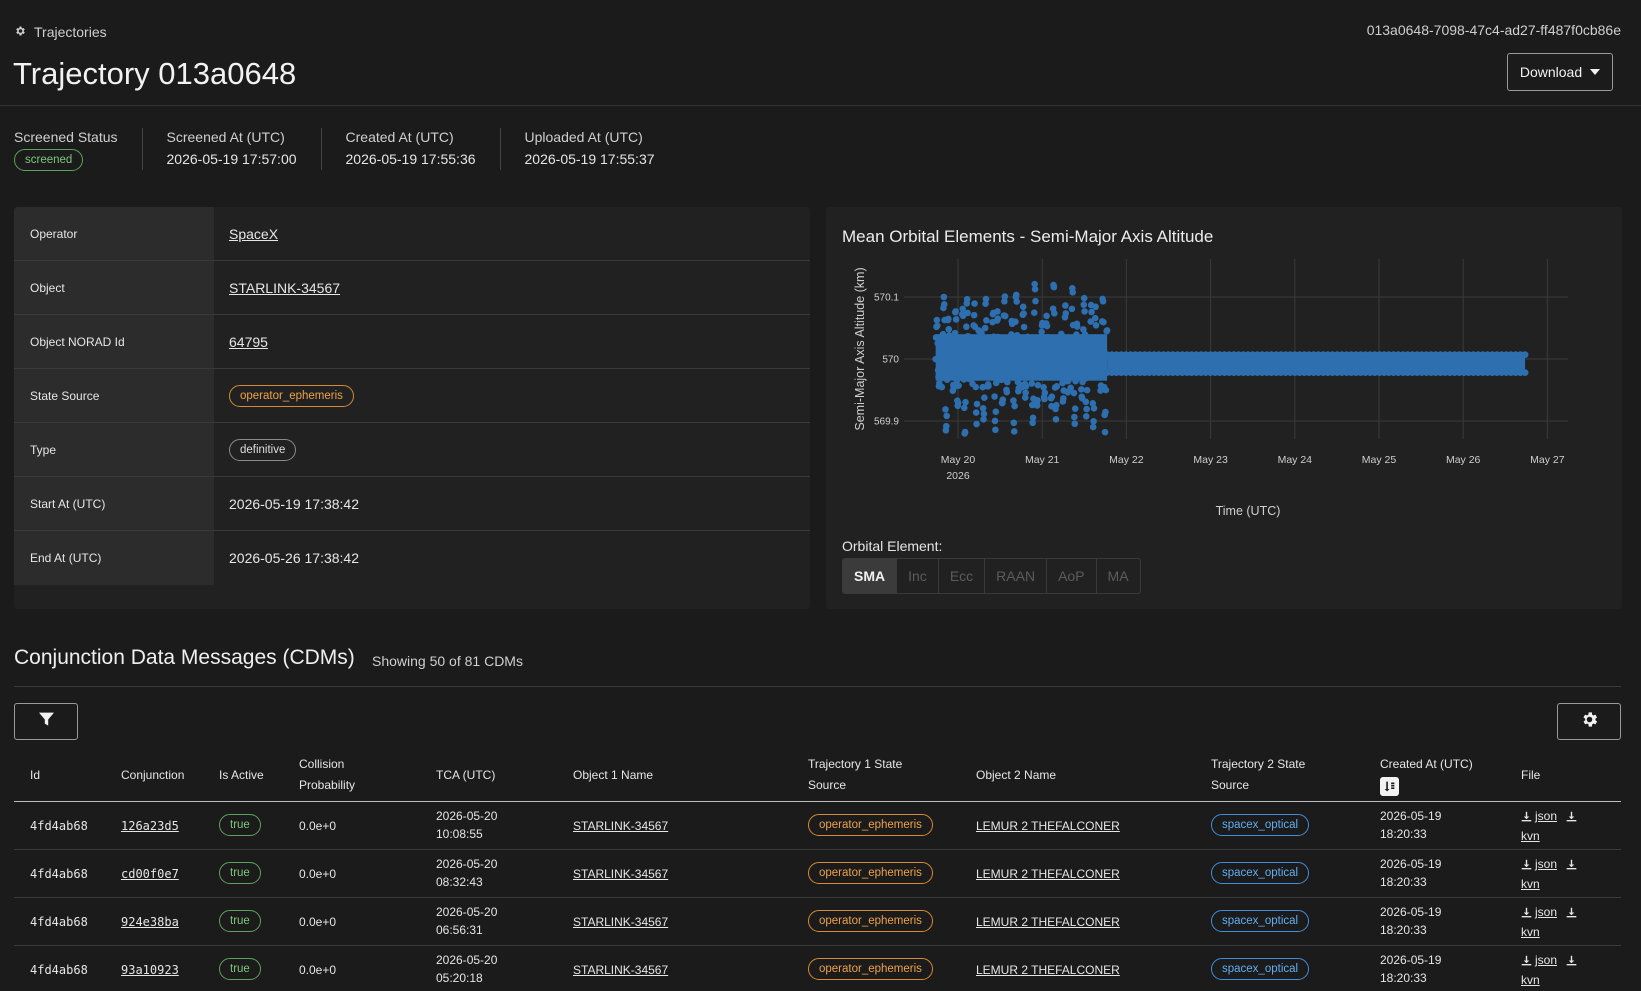  What do you see at coordinates (613, 775) in the screenshot?
I see `col-header-object1: Object 1 Name` at bounding box center [613, 775].